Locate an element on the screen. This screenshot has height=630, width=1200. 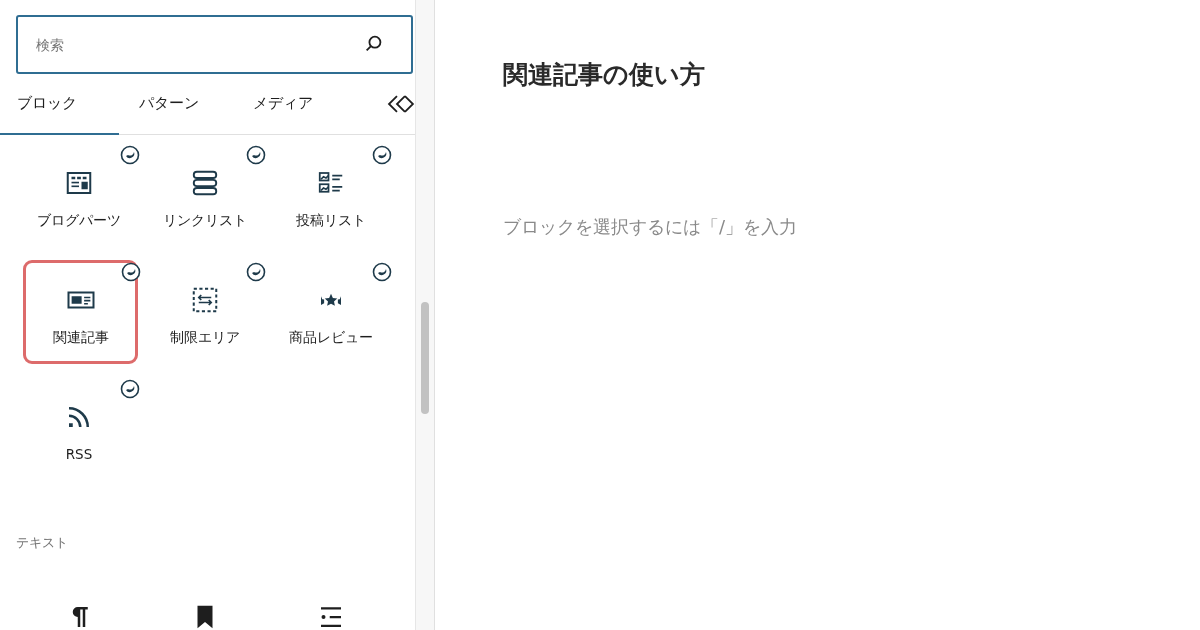
block-item: ブログパーツ is located at coordinates (79, 201).